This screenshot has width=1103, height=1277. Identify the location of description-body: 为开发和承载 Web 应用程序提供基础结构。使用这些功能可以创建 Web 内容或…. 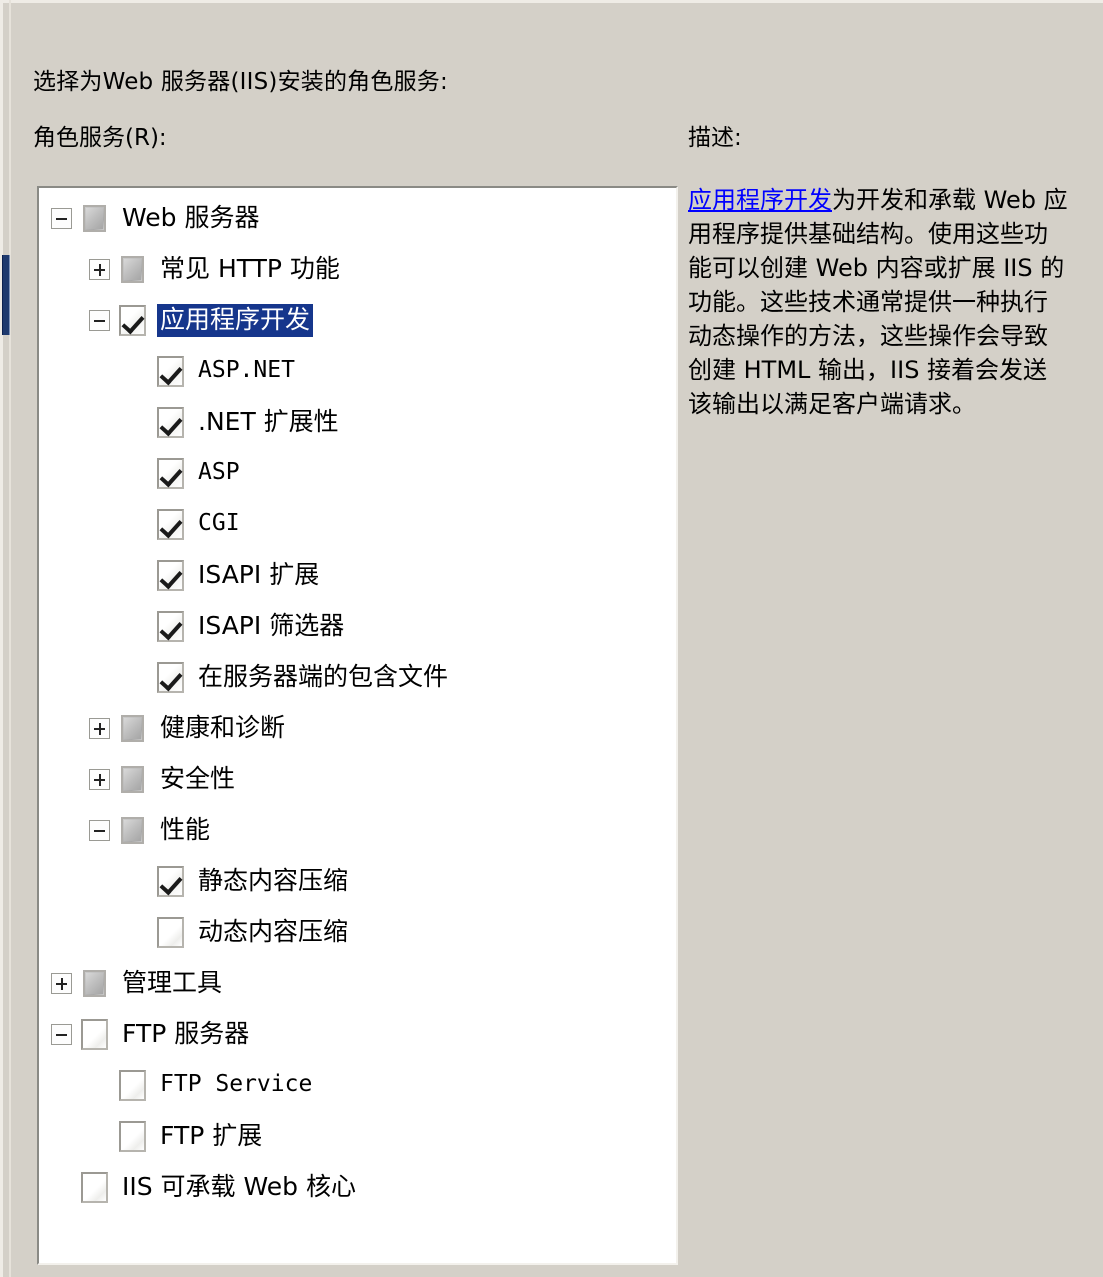
(878, 302).